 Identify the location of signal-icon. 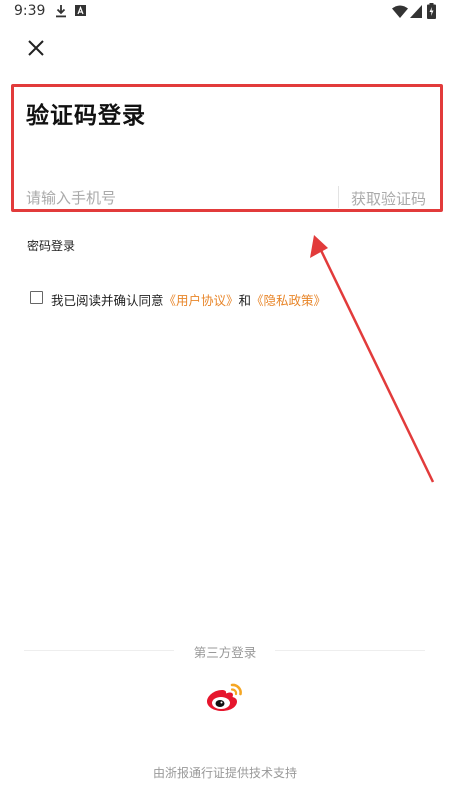
(416, 11).